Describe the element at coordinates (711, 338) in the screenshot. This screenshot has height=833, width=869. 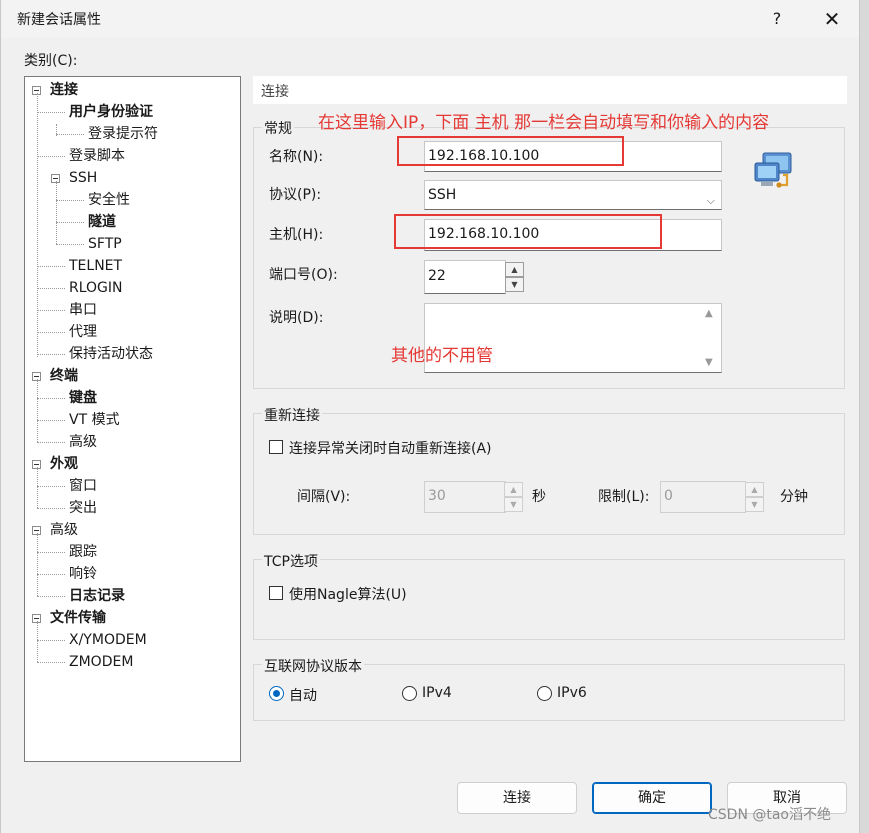
I see `desc-scrollbar: ▲ ▼` at that location.